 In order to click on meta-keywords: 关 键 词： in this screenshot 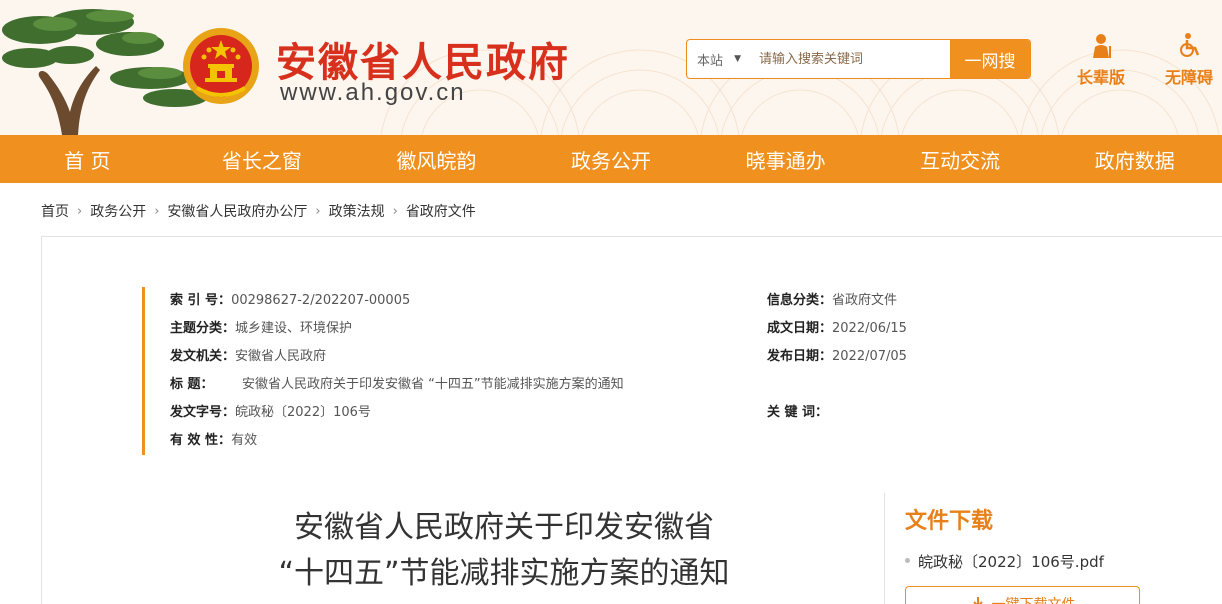, I will do `click(798, 412)`.